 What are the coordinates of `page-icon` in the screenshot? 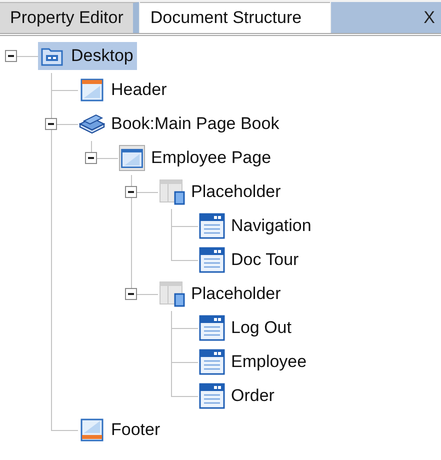 It's located at (132, 158).